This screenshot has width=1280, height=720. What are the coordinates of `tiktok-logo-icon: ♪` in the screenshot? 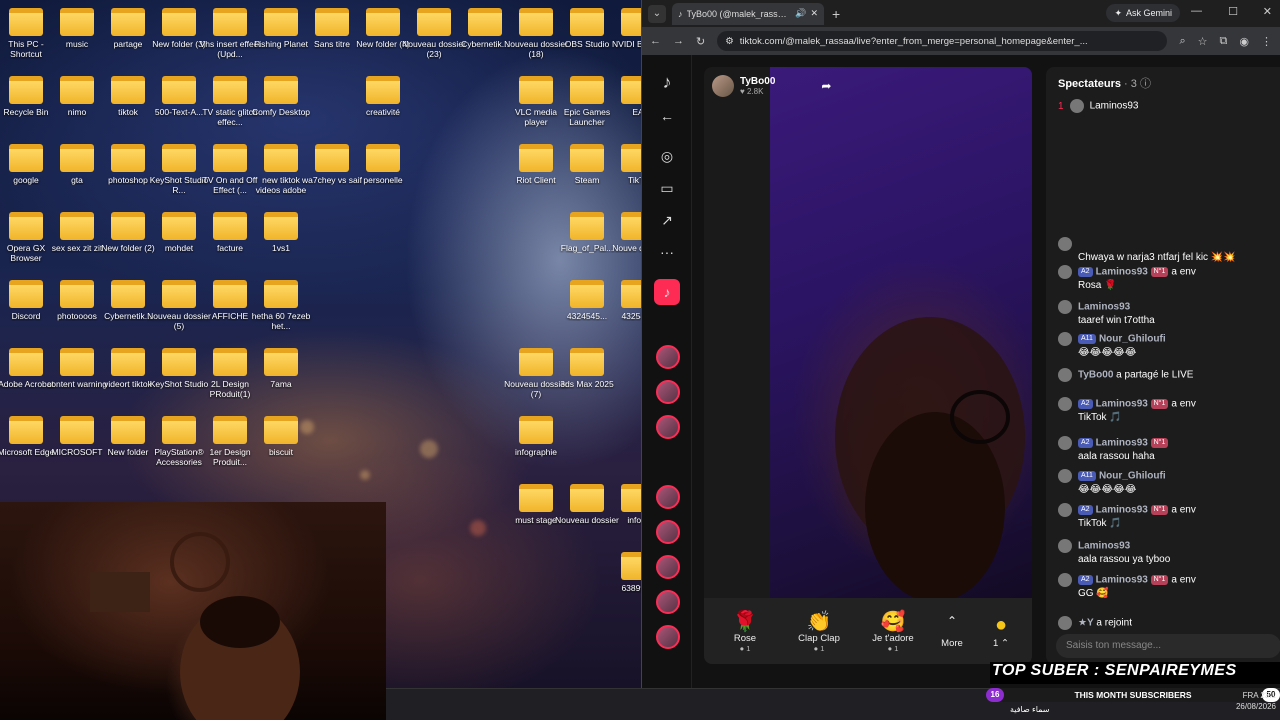 It's located at (667, 82).